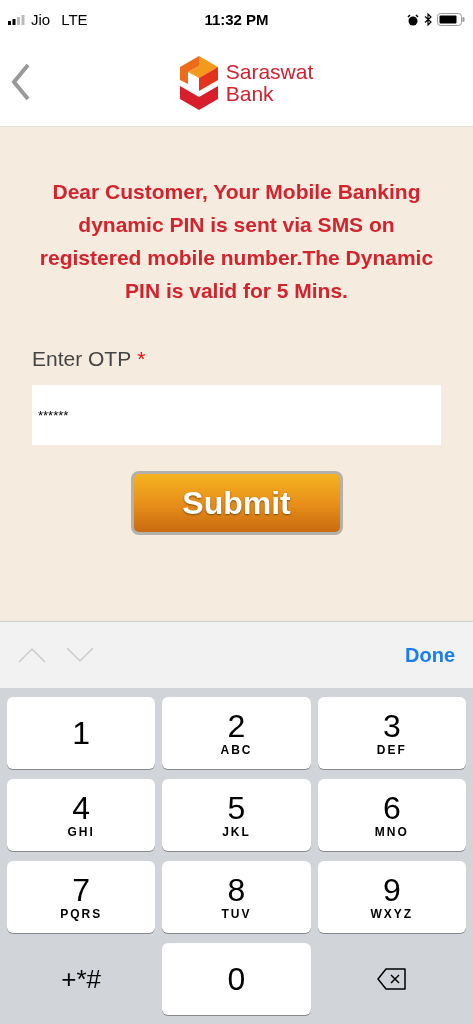 The width and height of the screenshot is (473, 1024). Describe the element at coordinates (236, 979) in the screenshot. I see `keypad-key: 0` at that location.